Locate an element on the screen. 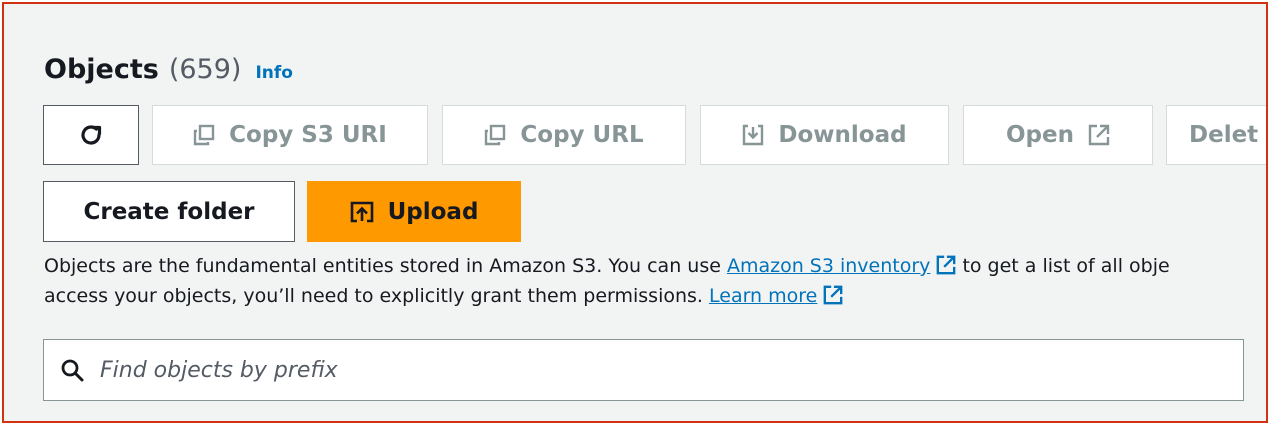 The image size is (1272, 427). delete-label: Delet is located at coordinates (1224, 135).